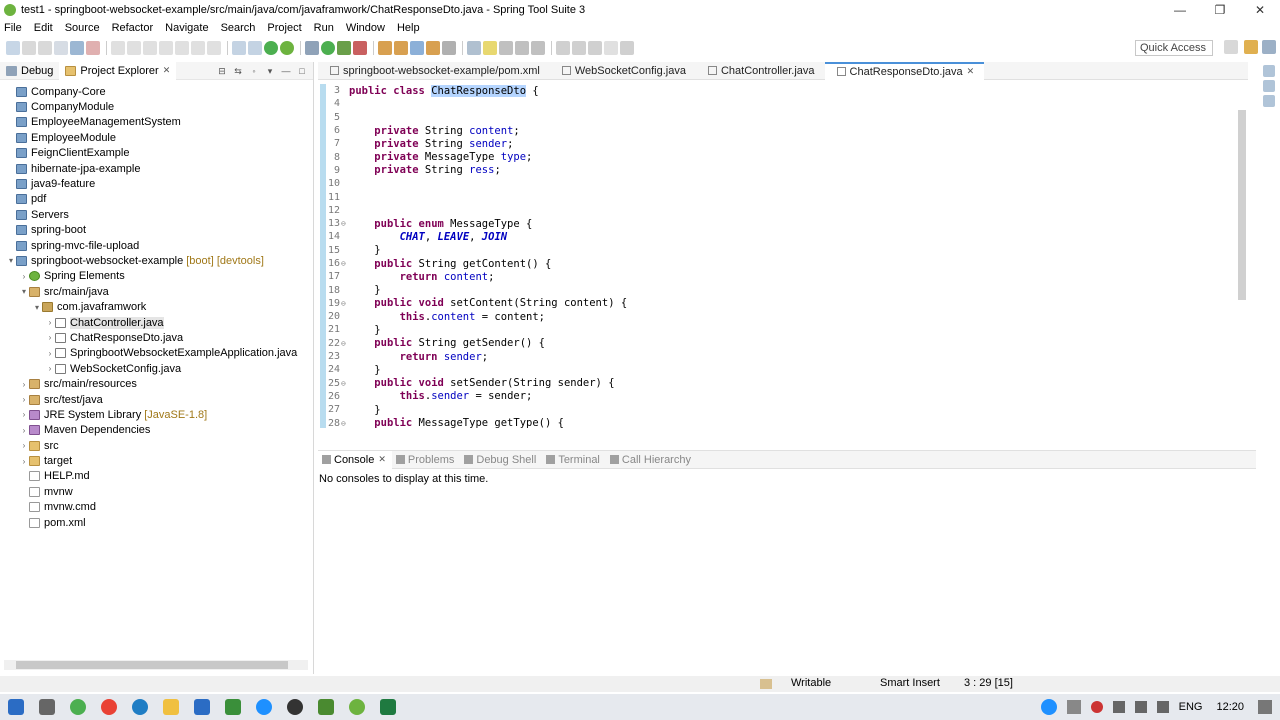 This screenshot has width=1280, height=720. I want to click on code-line: 15 }, so click(776, 250).